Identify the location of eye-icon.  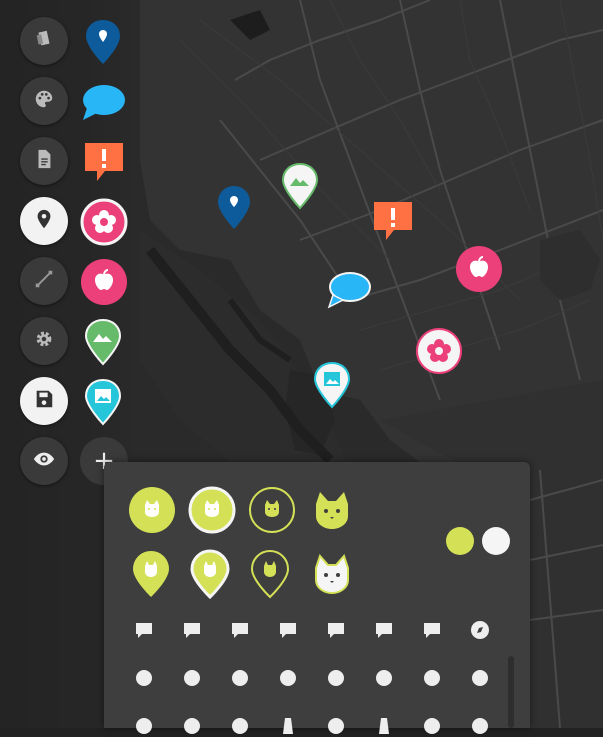
(44, 461).